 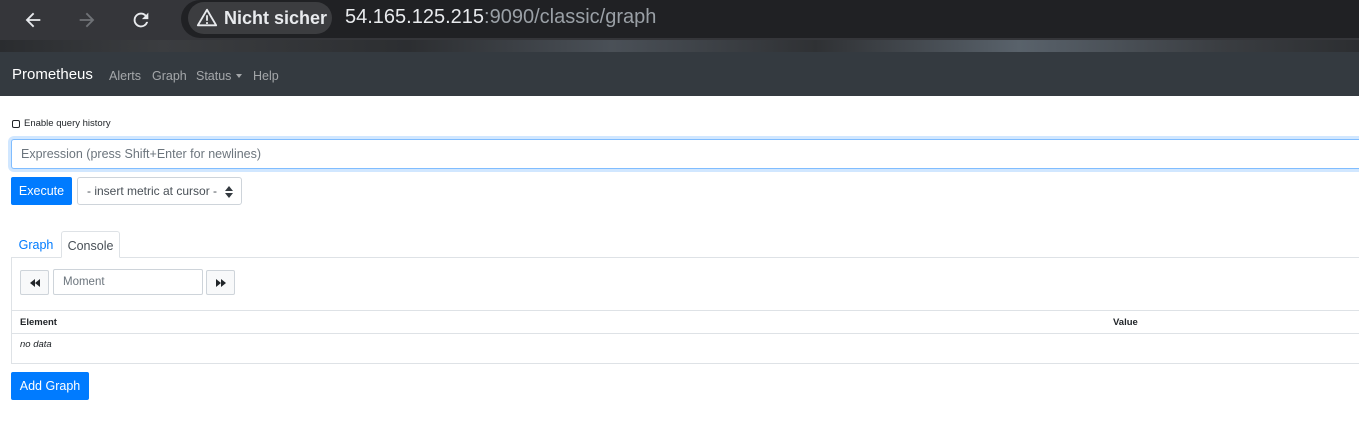 I want to click on prometheus-navbar: Prometheus Alerts Graph Status Help, so click(x=679, y=74).